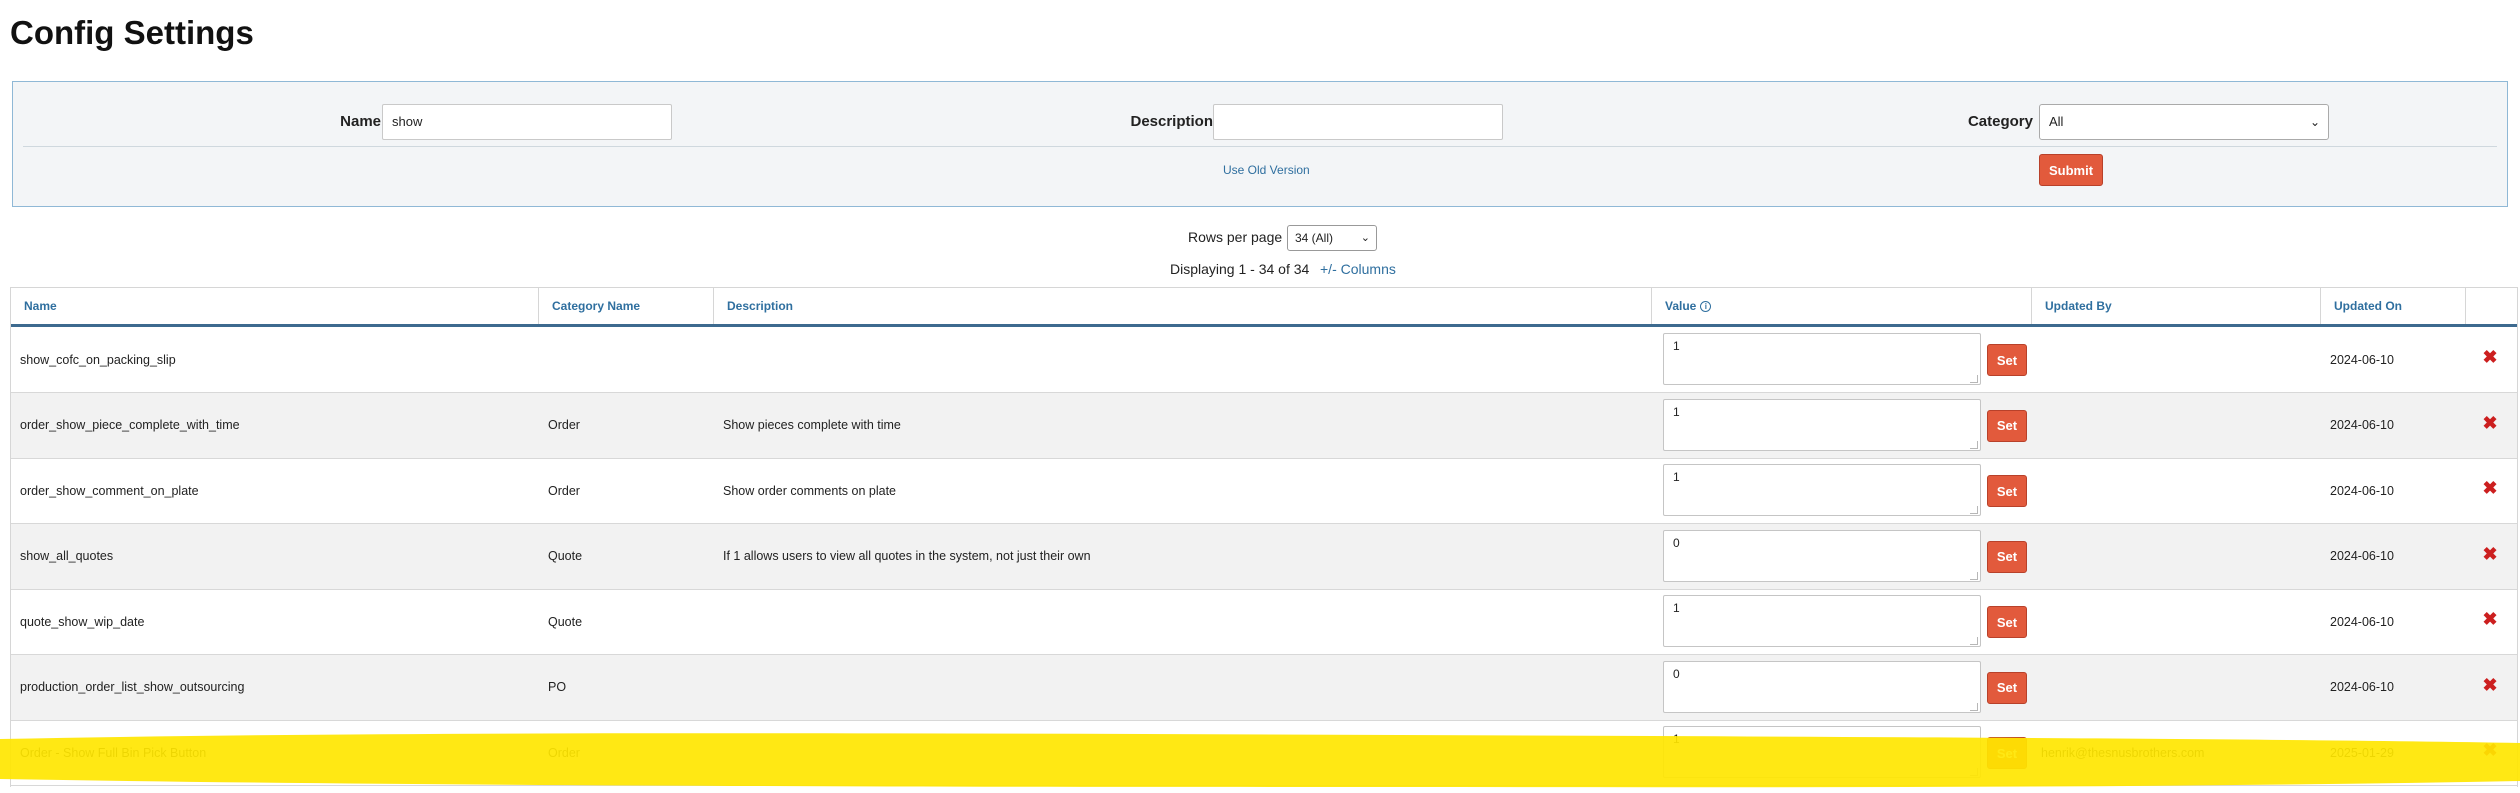 The height and width of the screenshot is (793, 2520). I want to click on header-value: Value i, so click(1842, 306).